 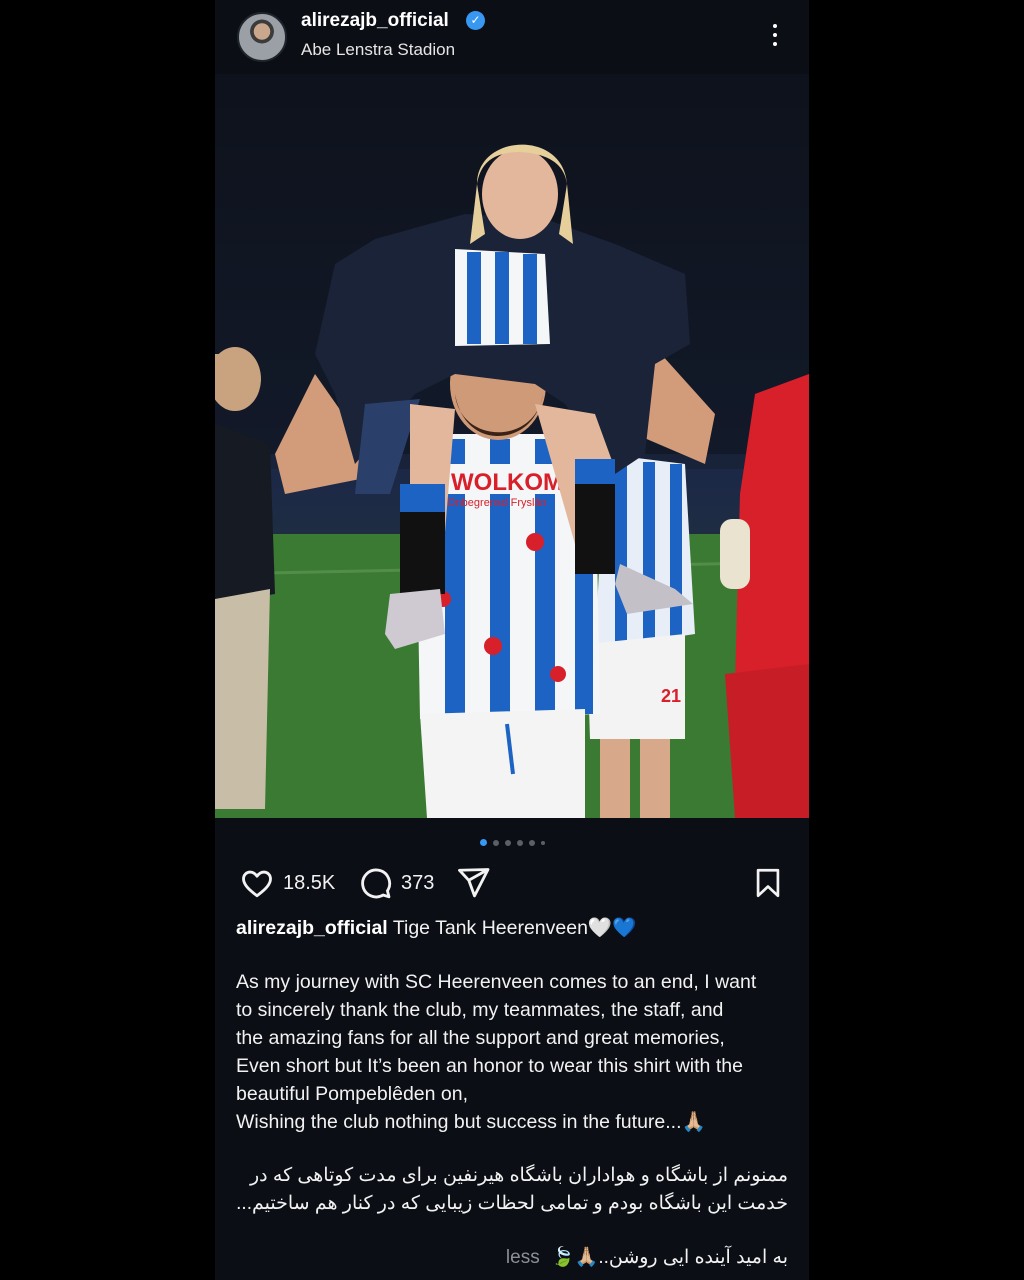 I want to click on comment-count: 373, so click(x=417, y=883).